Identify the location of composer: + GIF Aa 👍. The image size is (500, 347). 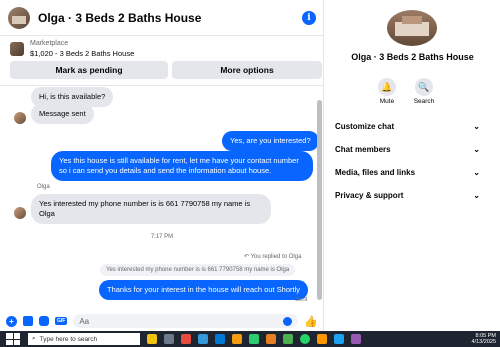
(162, 321).